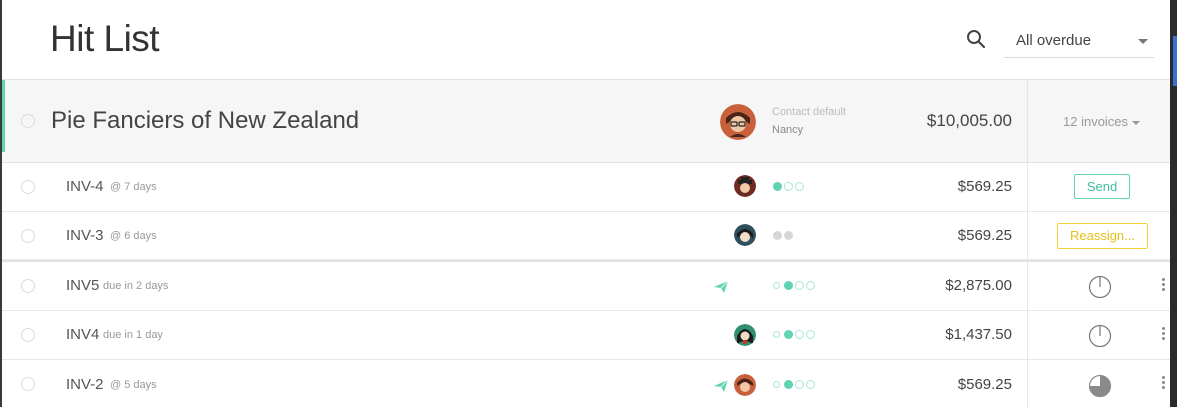  Describe the element at coordinates (976, 39) in the screenshot. I see `search-icon` at that location.